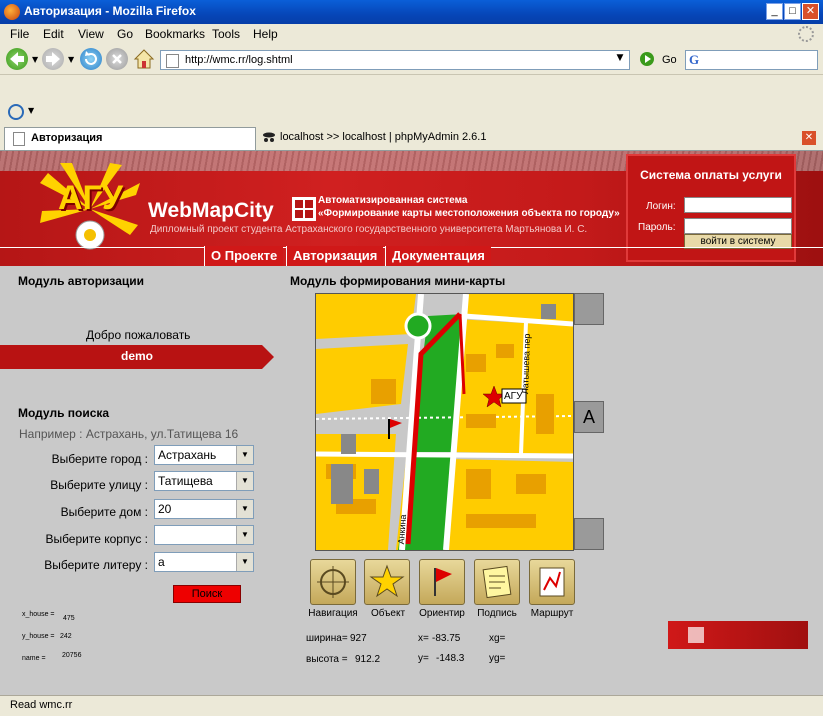 The height and width of the screenshot is (716, 823). I want to click on nav-authorization: Авторизация, so click(335, 256).